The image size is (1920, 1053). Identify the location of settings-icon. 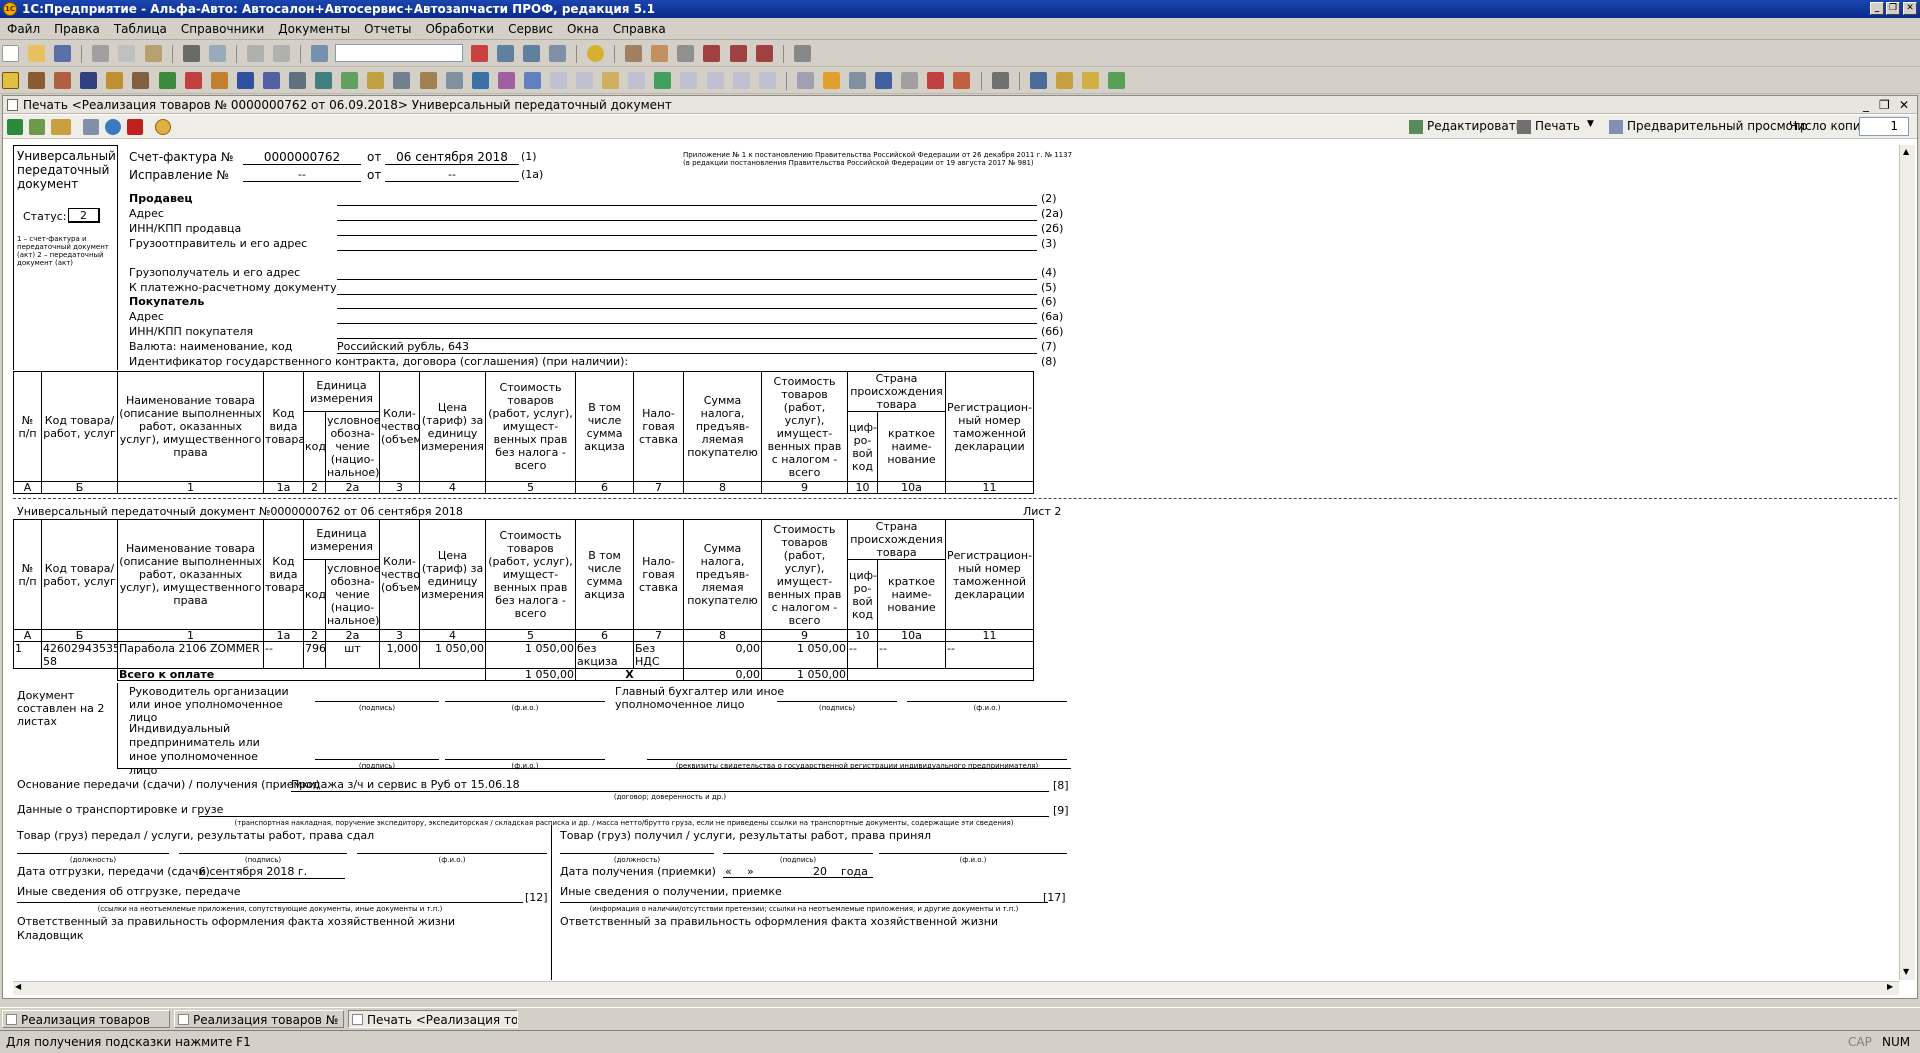
(298, 80).